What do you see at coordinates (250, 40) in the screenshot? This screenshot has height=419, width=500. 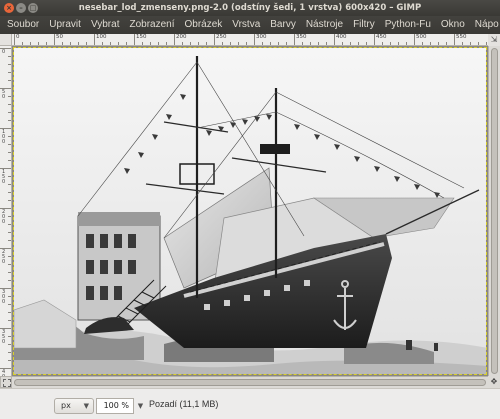 I see `horizontal-ruler: 0 50 100 150 200 250 300 350 400 450 500 550` at bounding box center [250, 40].